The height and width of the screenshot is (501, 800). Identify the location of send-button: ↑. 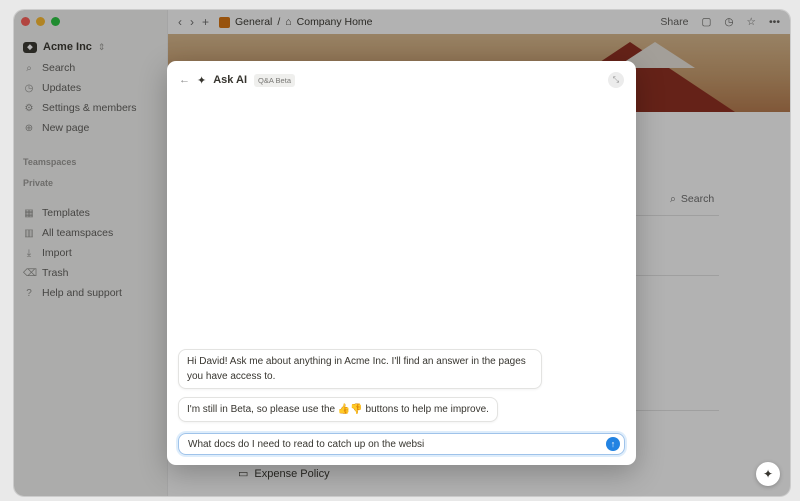
(613, 444).